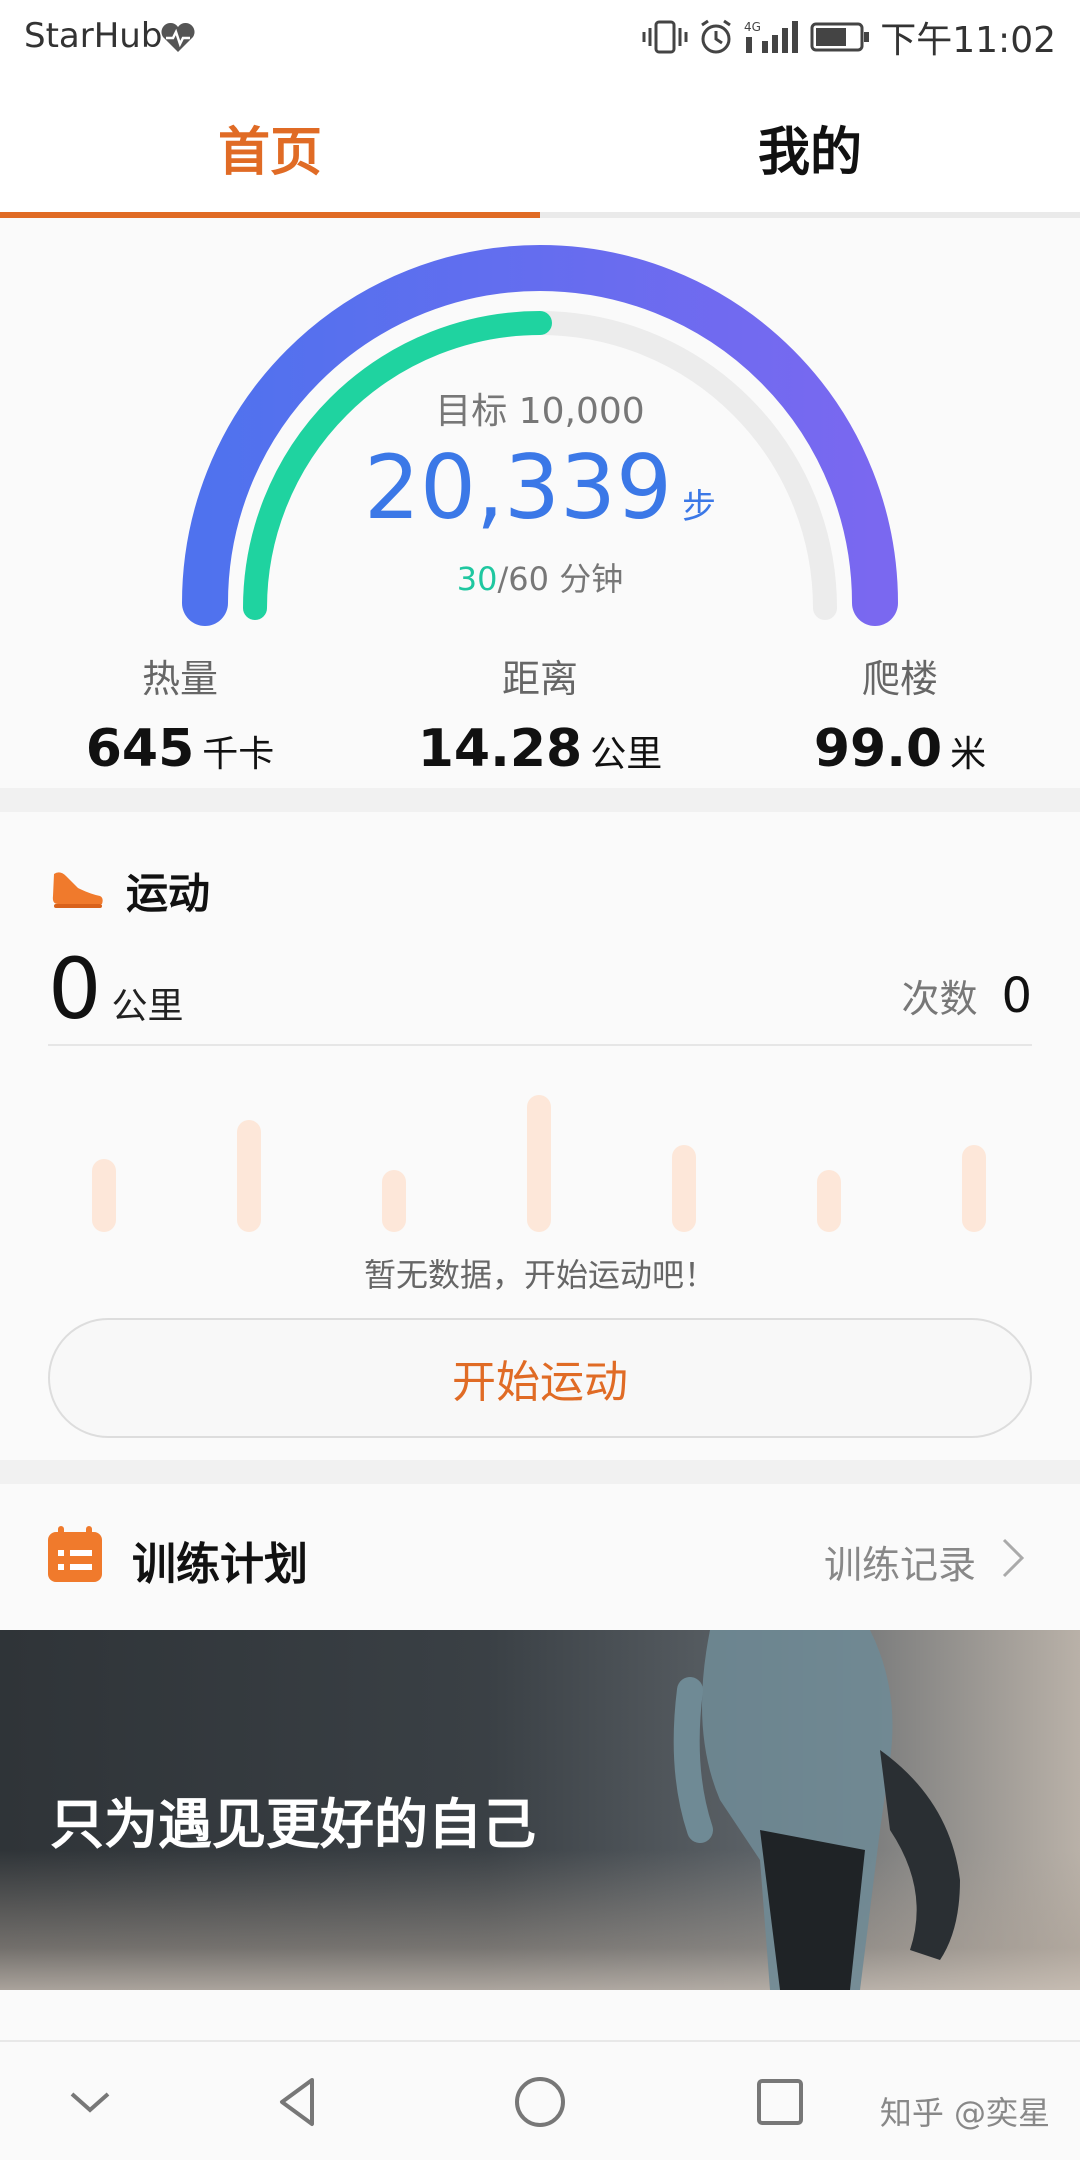 The width and height of the screenshot is (1080, 2160). Describe the element at coordinates (665, 37) in the screenshot. I see `vibrate-icon` at that location.